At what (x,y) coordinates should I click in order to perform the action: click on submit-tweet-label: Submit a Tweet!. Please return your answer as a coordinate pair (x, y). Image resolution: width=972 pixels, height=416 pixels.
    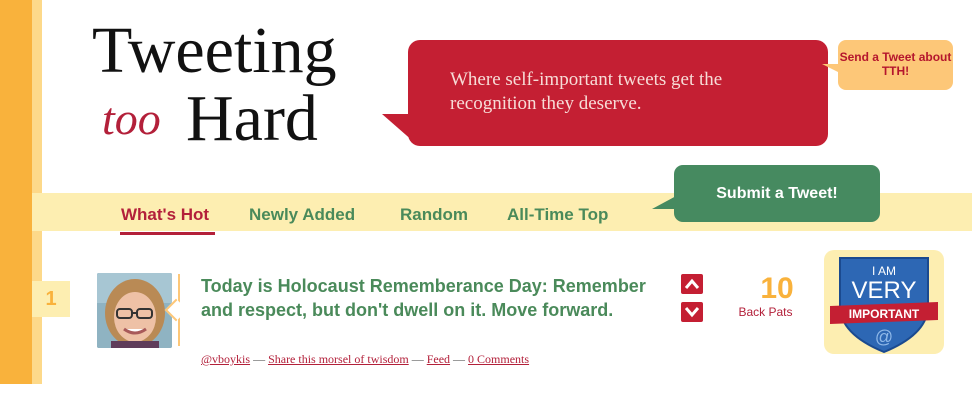
    Looking at the image, I should click on (777, 193).